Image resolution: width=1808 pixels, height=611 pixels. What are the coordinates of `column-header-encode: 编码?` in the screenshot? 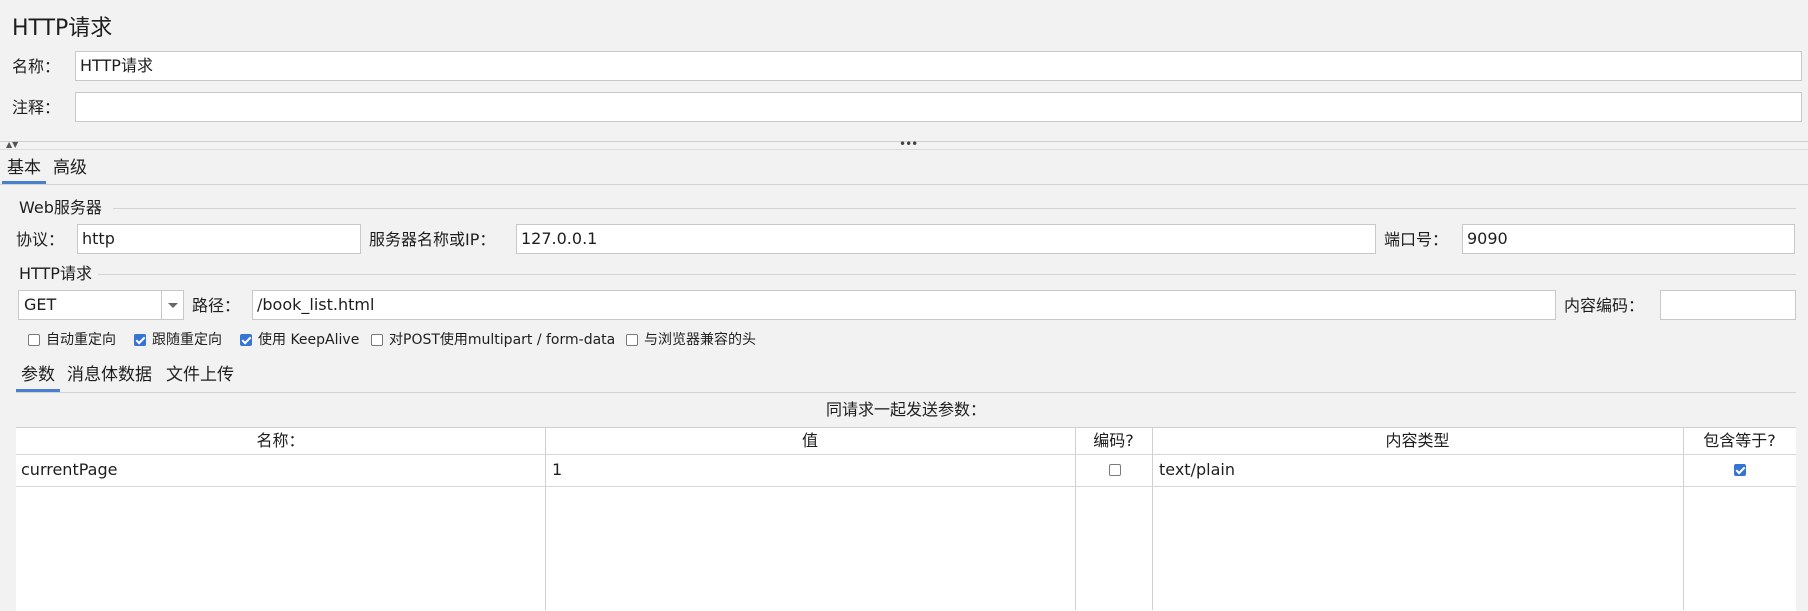 It's located at (1113, 441).